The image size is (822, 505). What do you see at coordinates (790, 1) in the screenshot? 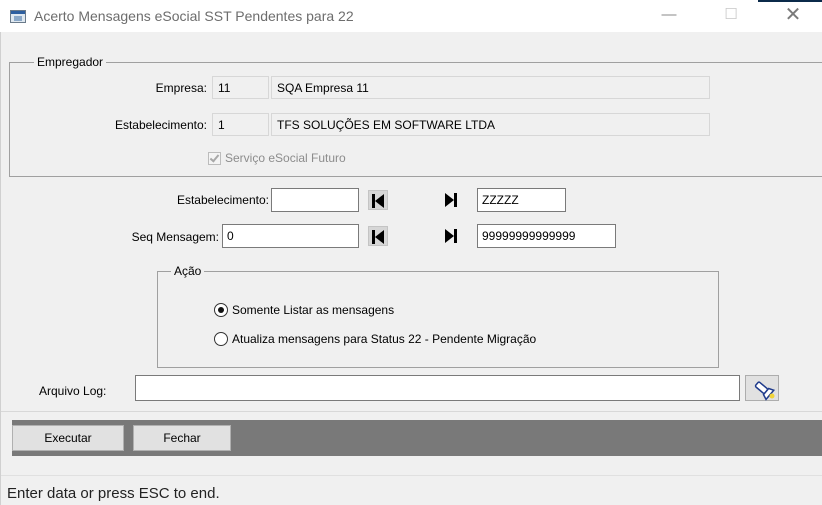
I see `title-bar-accent` at bounding box center [790, 1].